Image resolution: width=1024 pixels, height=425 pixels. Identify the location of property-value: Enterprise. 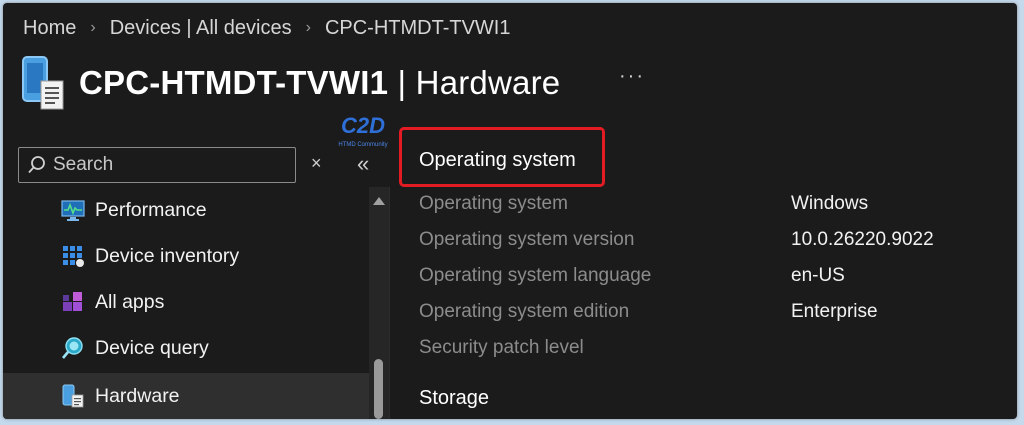
(834, 311).